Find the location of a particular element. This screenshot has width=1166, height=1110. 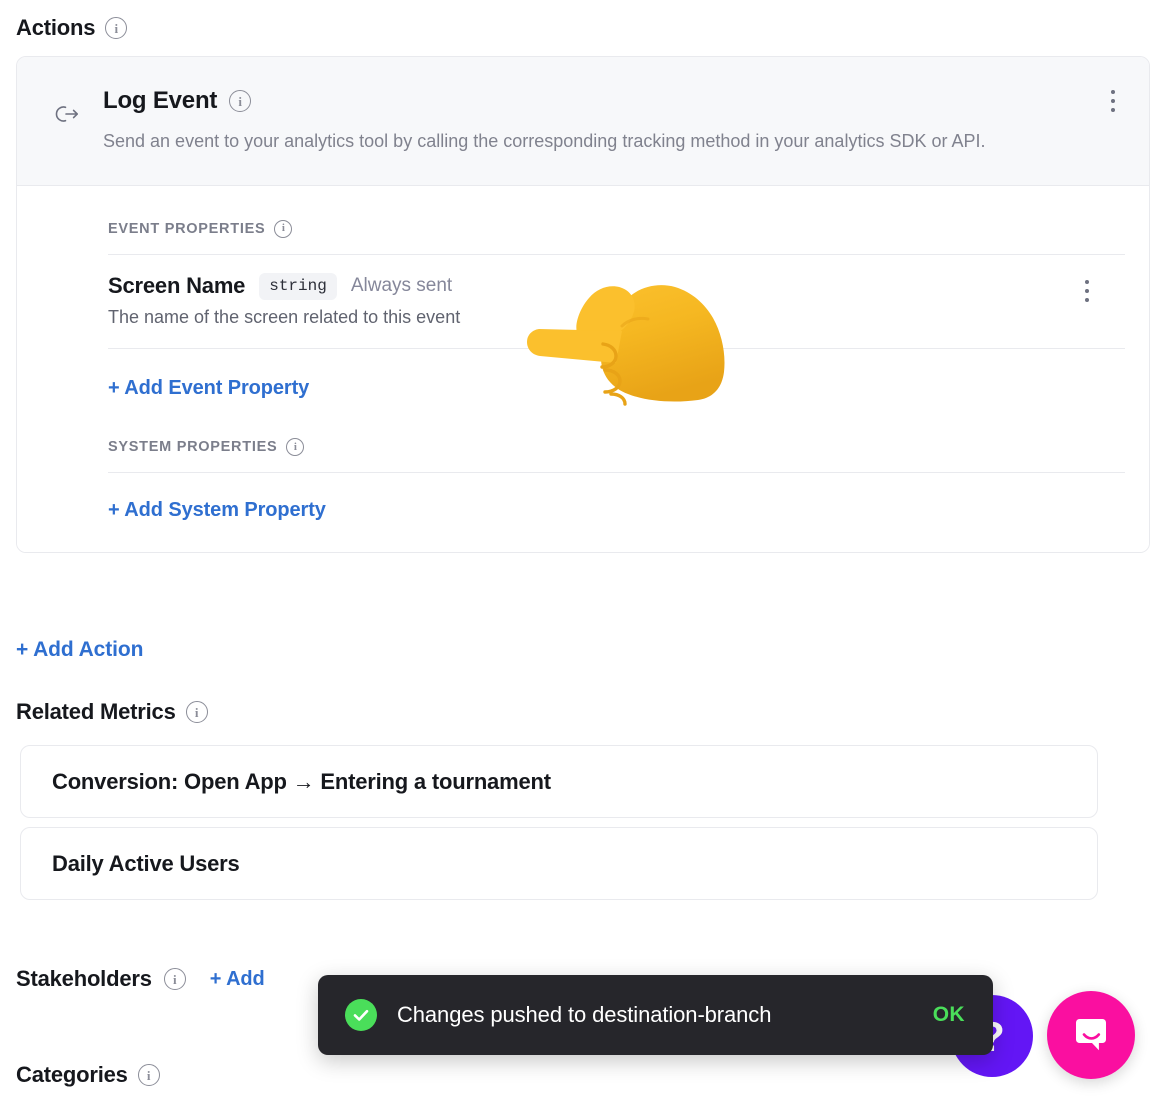

event-properties-label: EVENT PROPERTIES is located at coordinates (187, 228).